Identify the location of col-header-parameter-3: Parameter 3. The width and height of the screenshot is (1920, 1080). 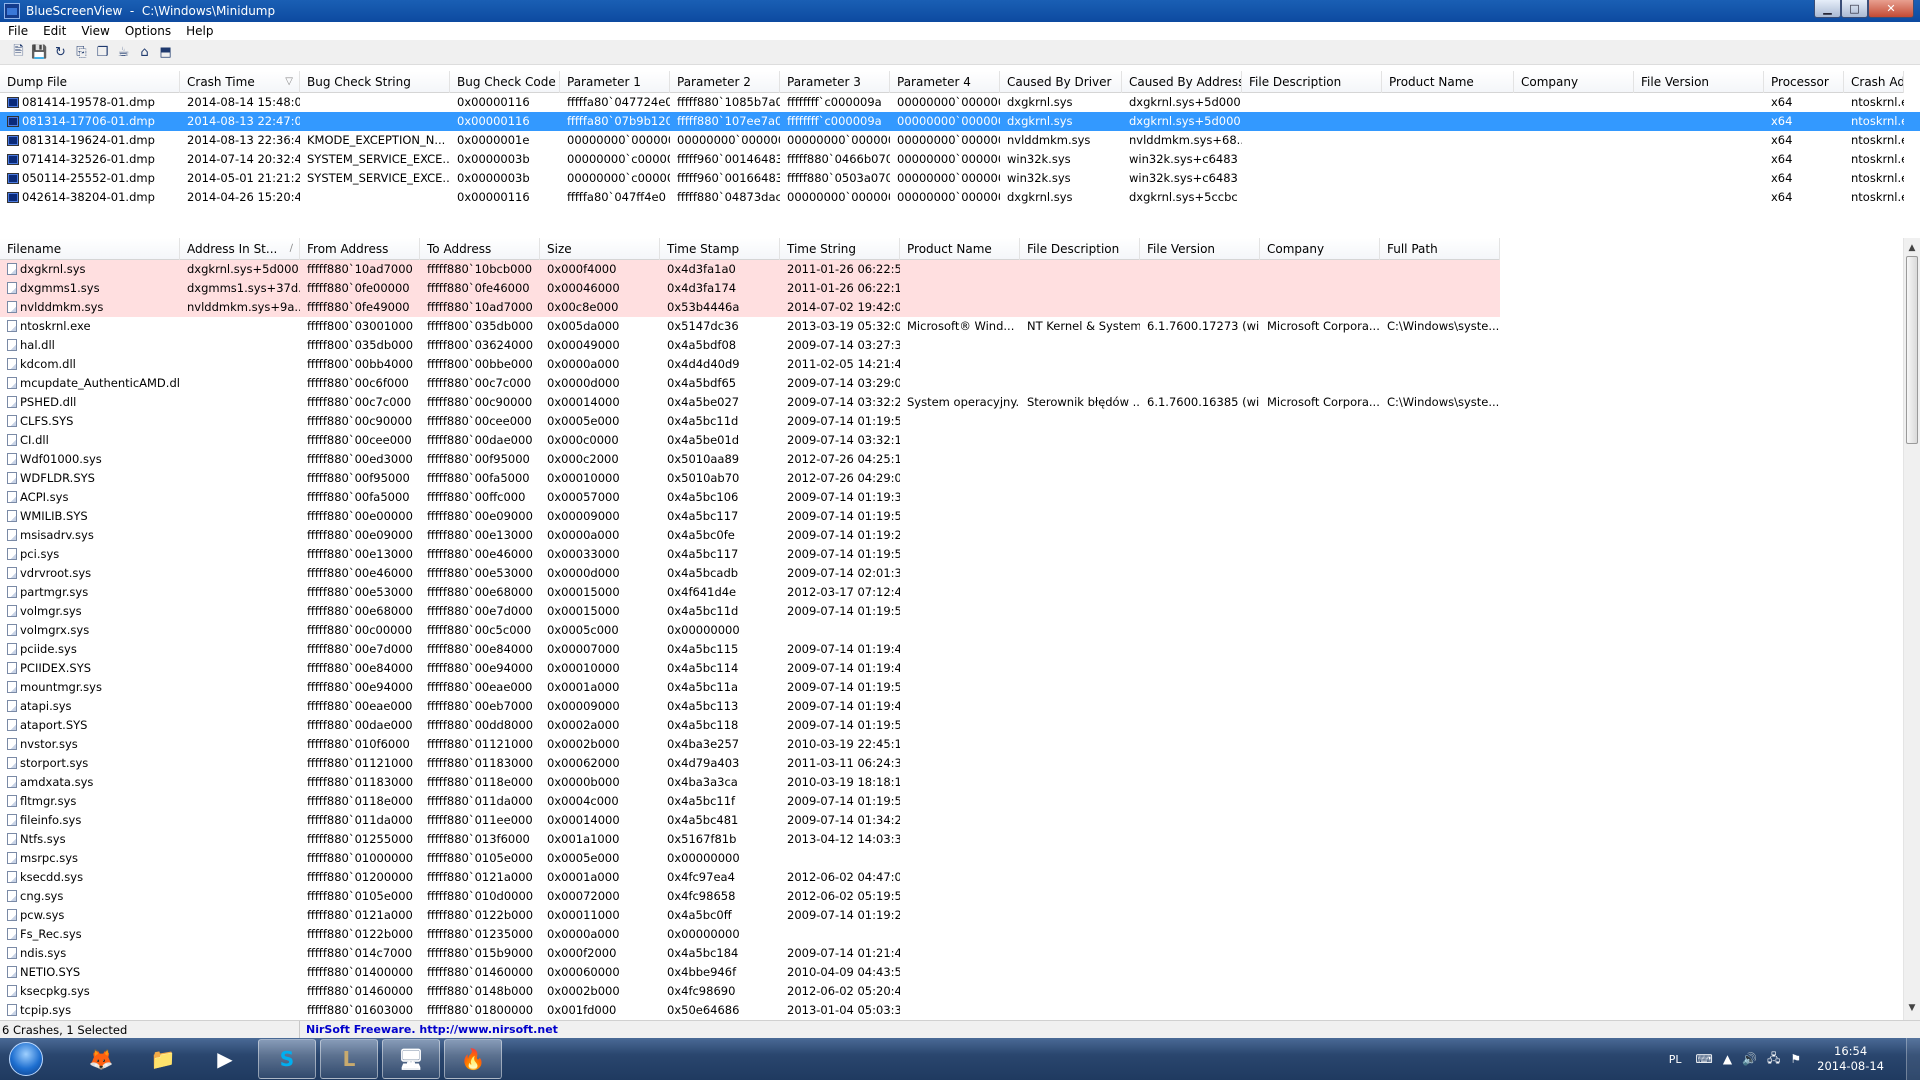
(835, 82).